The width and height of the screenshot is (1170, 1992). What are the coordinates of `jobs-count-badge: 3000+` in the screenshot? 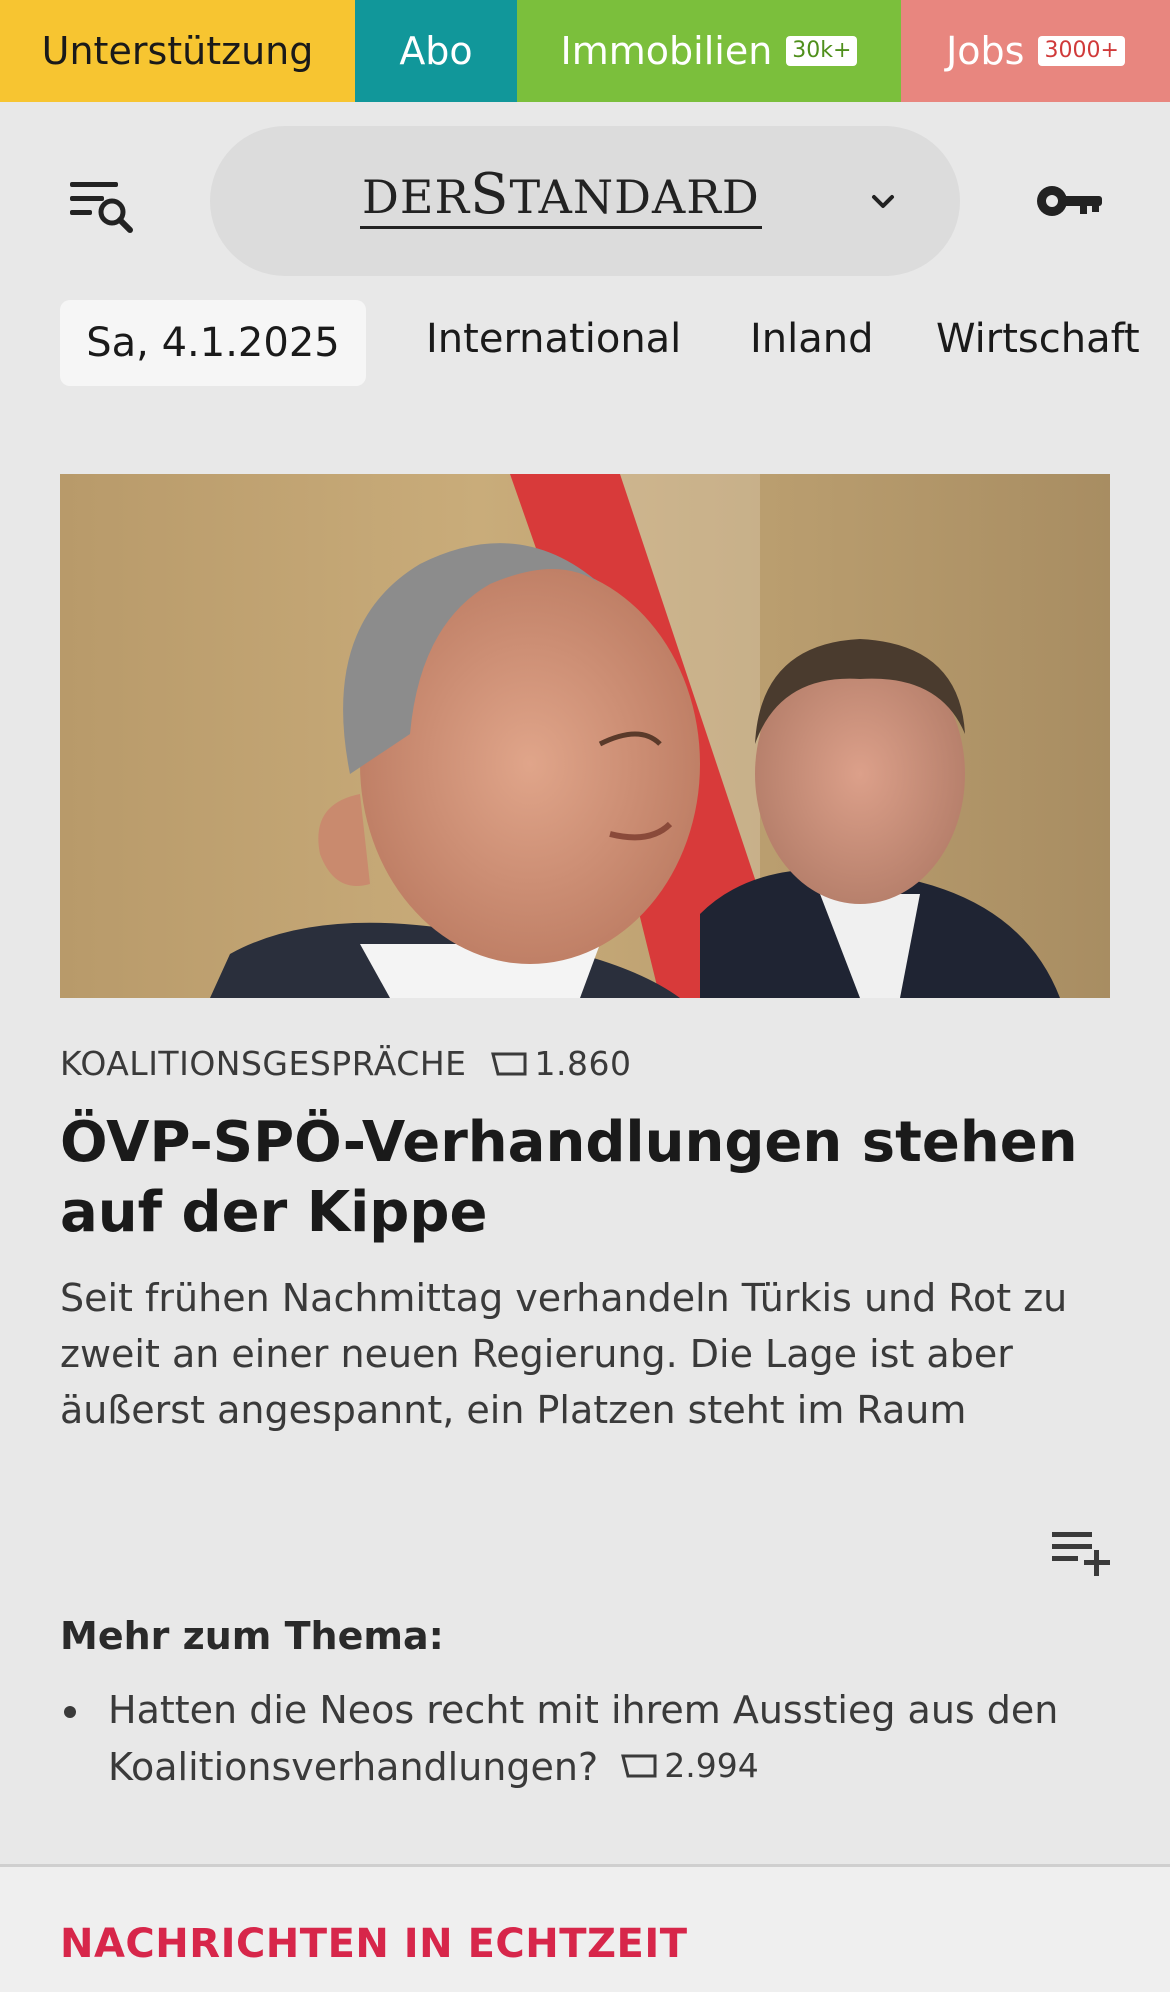 It's located at (1081, 51).